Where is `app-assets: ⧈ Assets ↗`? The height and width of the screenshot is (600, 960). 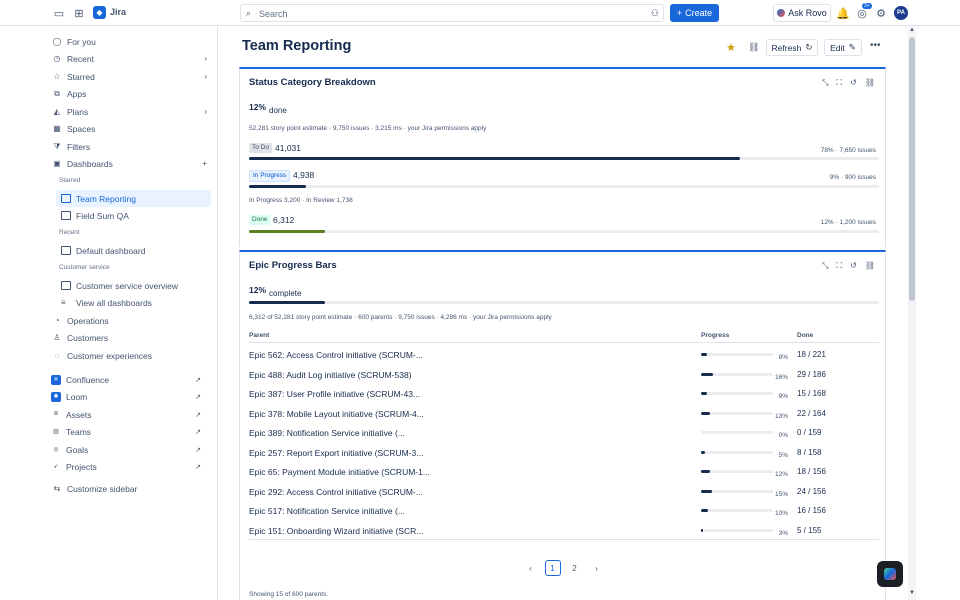 app-assets: ⧈ Assets ↗ is located at coordinates (132, 414).